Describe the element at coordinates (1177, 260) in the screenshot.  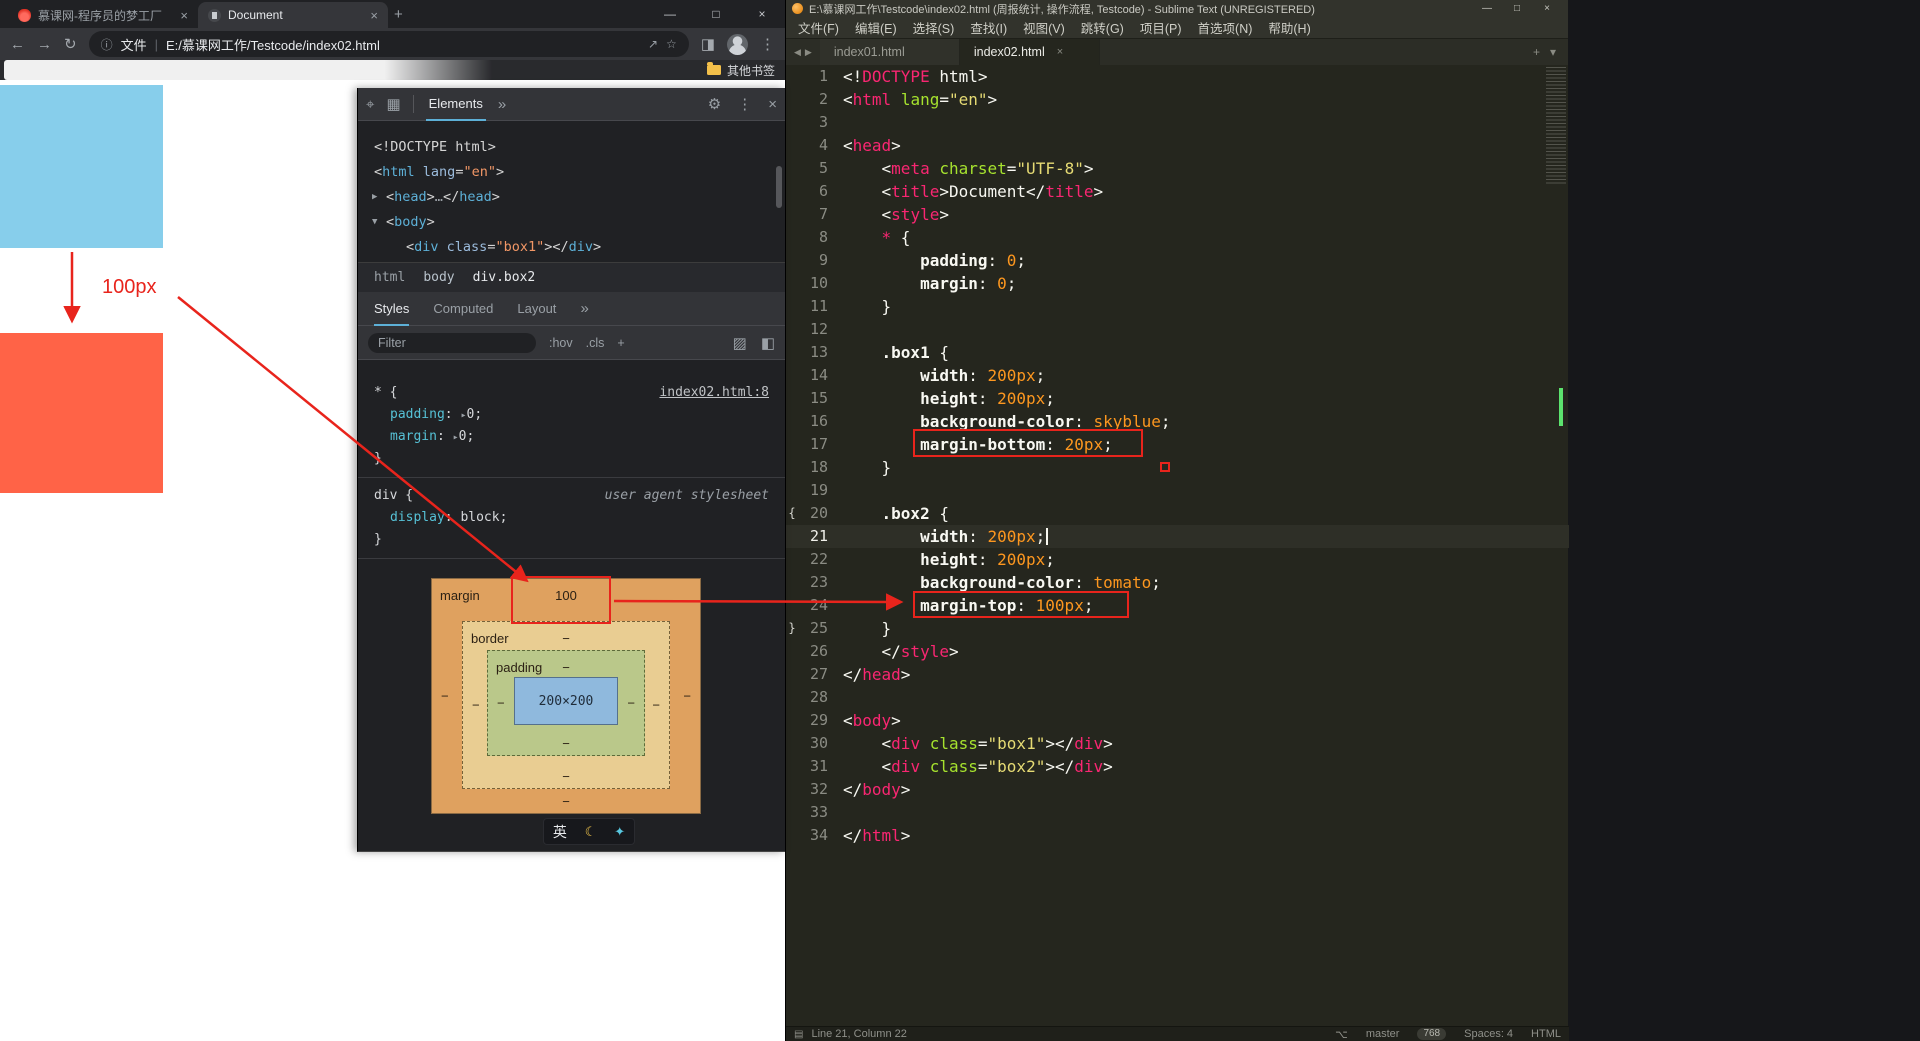
I see `code-line: 9 padding: 0;` at that location.